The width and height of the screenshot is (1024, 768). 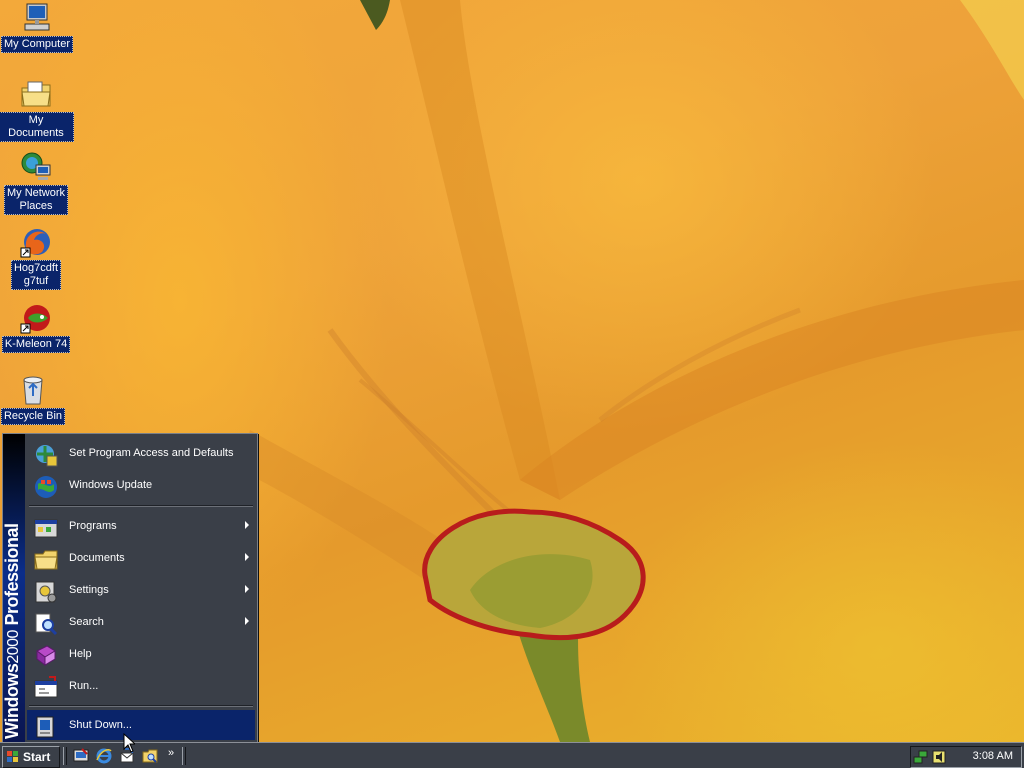 What do you see at coordinates (45, 623) in the screenshot?
I see `search-icon` at bounding box center [45, 623].